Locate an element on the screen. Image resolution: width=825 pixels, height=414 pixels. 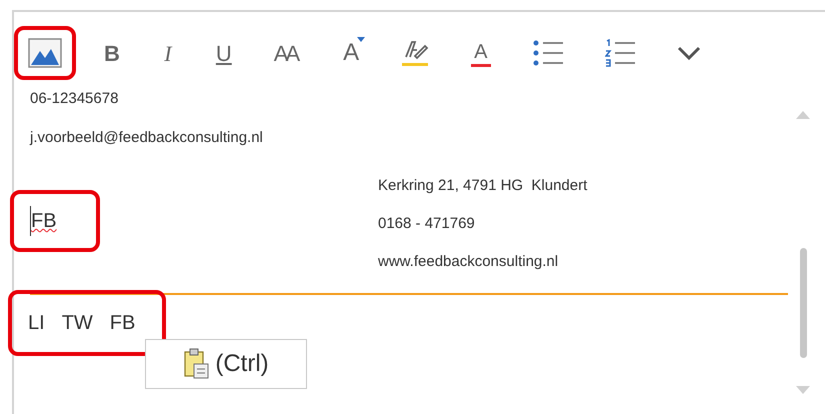
social-link: TW is located at coordinates (77, 323).